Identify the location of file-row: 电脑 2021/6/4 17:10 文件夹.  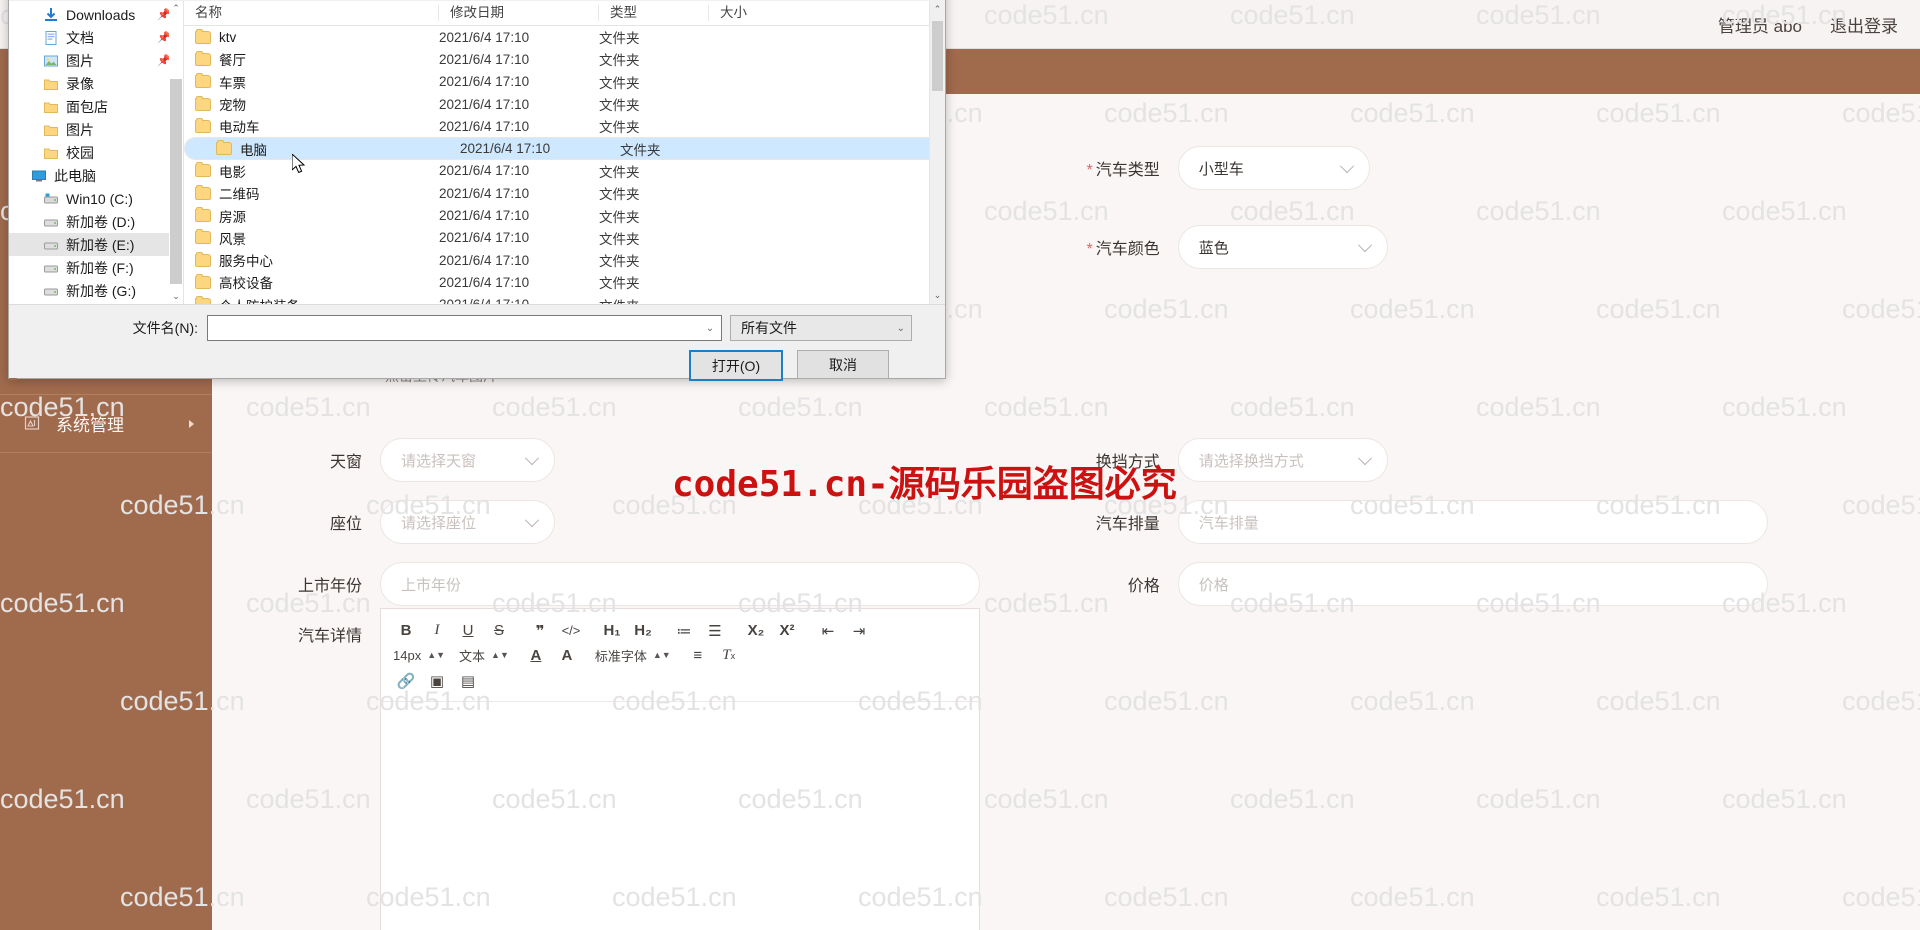
(564, 148).